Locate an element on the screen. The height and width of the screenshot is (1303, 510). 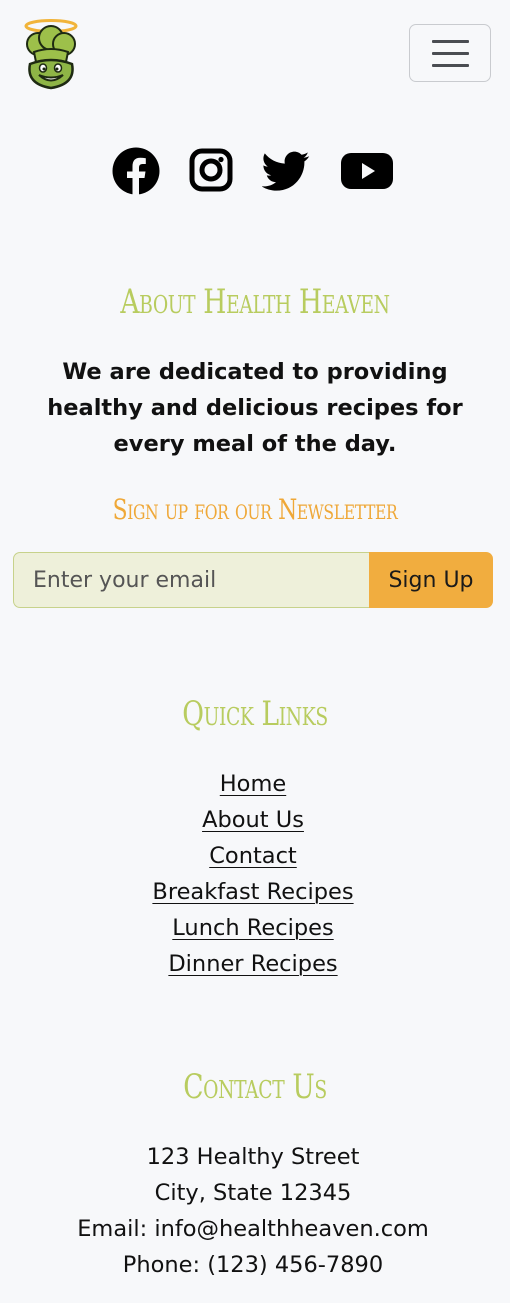
facebook-icon is located at coordinates (136, 171).